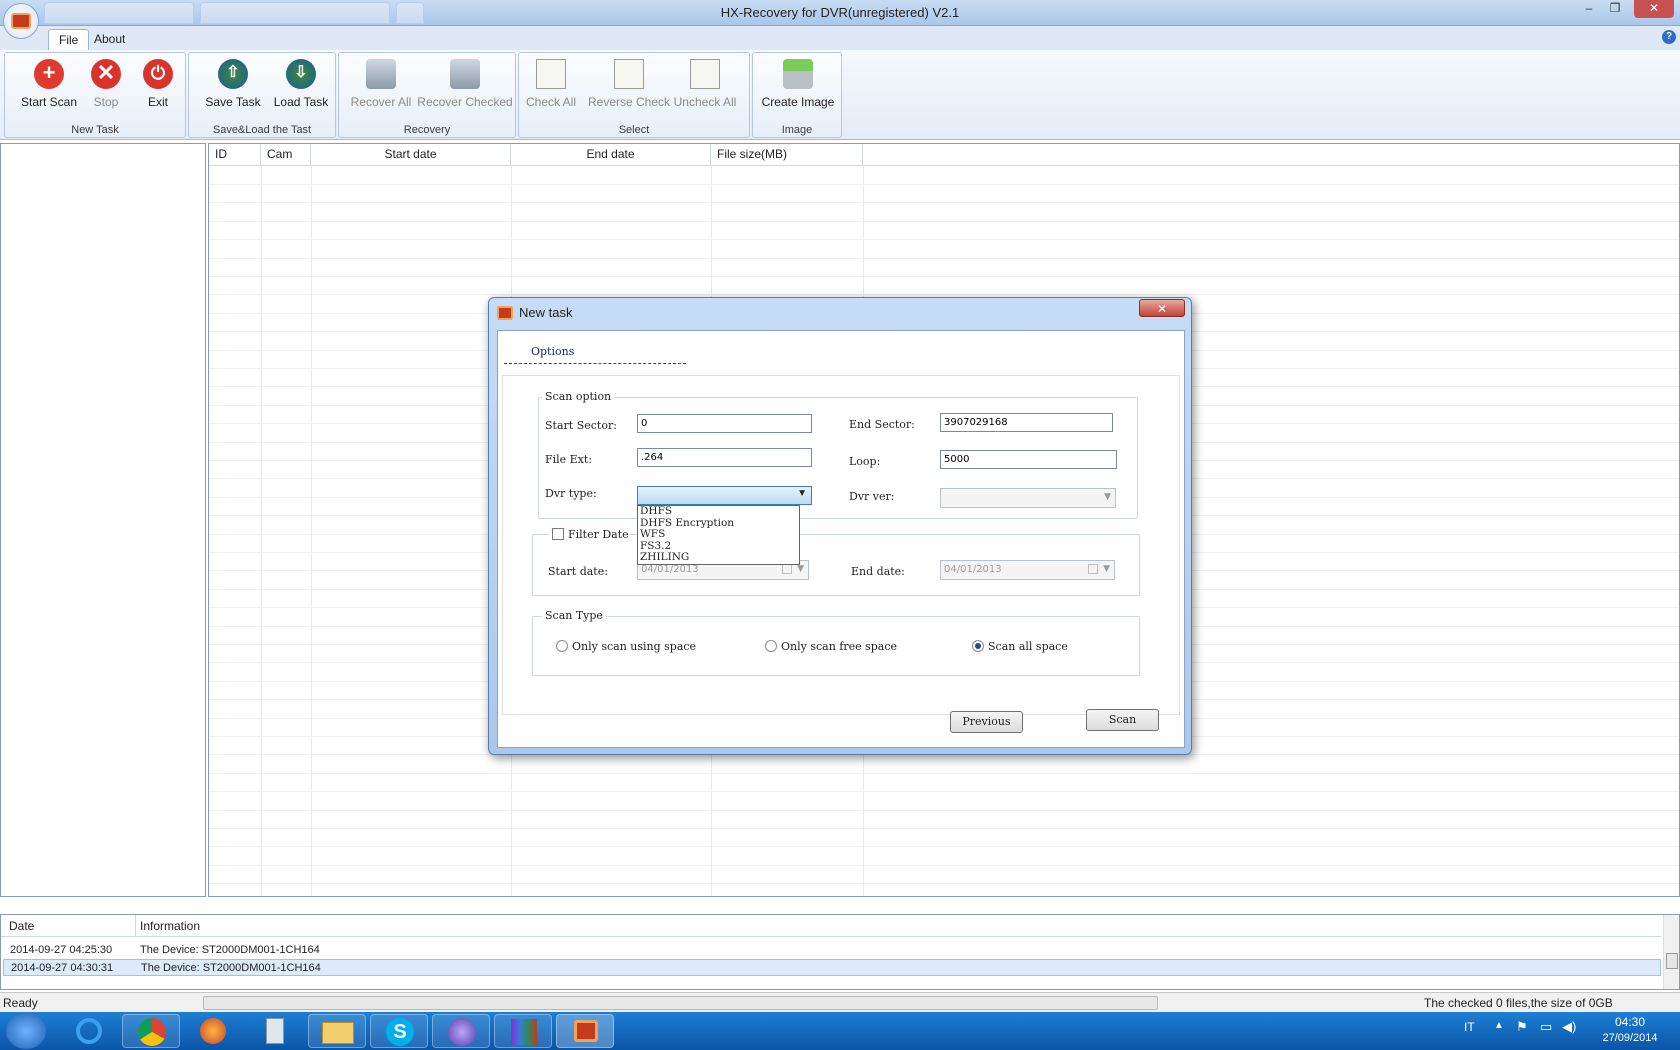  What do you see at coordinates (21, 21) in the screenshot?
I see `app-menu-icon` at bounding box center [21, 21].